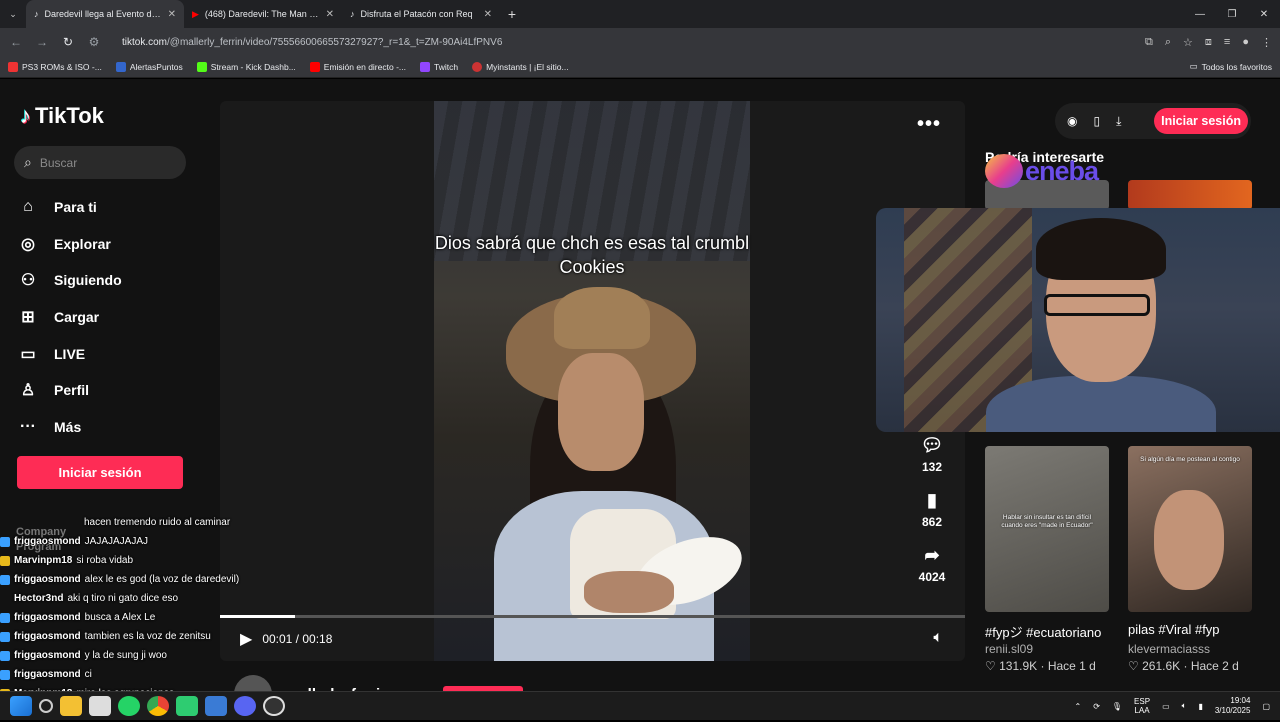 The width and height of the screenshot is (1280, 722). Describe the element at coordinates (1072, 121) in the screenshot. I see `coins-icon: ◉` at that location.